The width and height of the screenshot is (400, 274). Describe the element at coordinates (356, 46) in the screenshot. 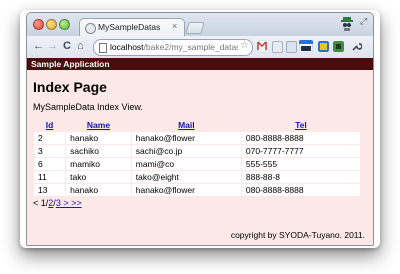

I see `wrench-icon` at that location.